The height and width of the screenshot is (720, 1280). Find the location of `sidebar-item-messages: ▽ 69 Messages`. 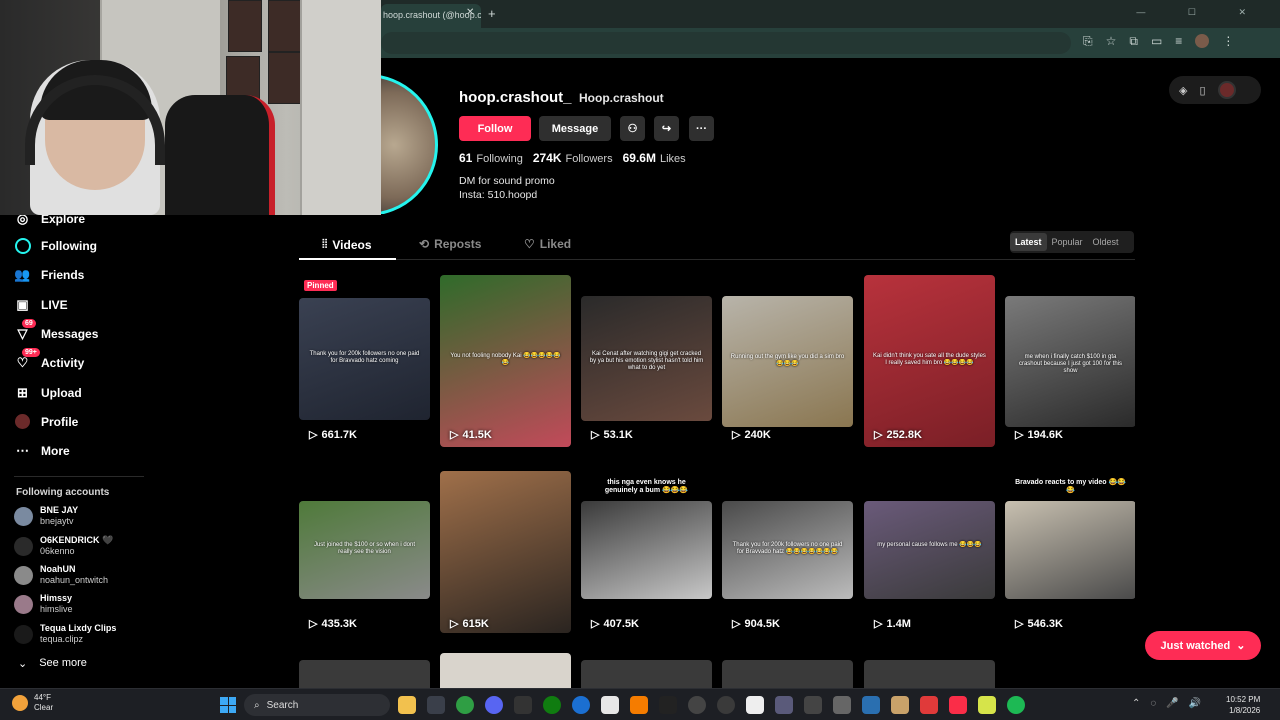

sidebar-item-messages: ▽ 69 Messages is located at coordinates (56, 330).